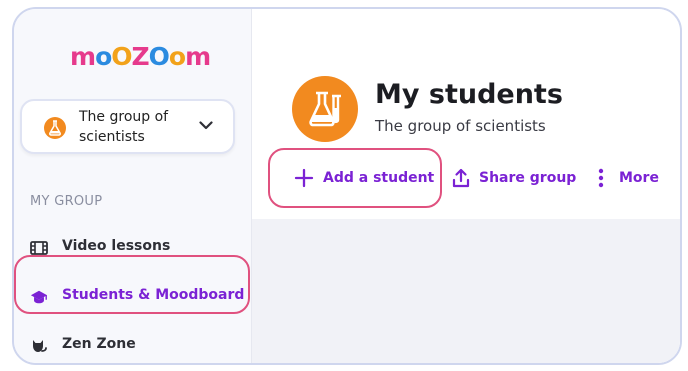  Describe the element at coordinates (461, 178) in the screenshot. I see `upload-share-icon` at that location.